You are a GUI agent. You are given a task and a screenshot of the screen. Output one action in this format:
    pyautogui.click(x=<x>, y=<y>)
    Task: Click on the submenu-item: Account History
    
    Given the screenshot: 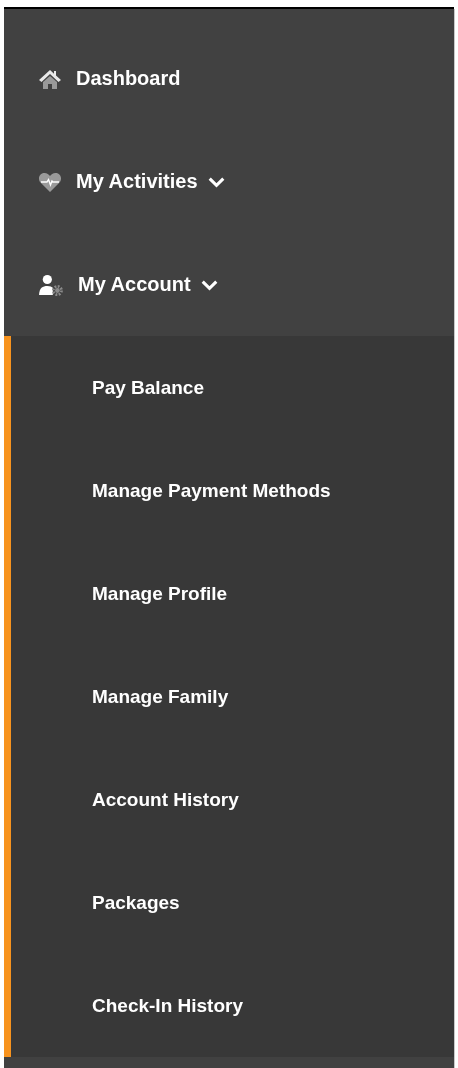 What is the action you would take?
    pyautogui.click(x=129, y=799)
    